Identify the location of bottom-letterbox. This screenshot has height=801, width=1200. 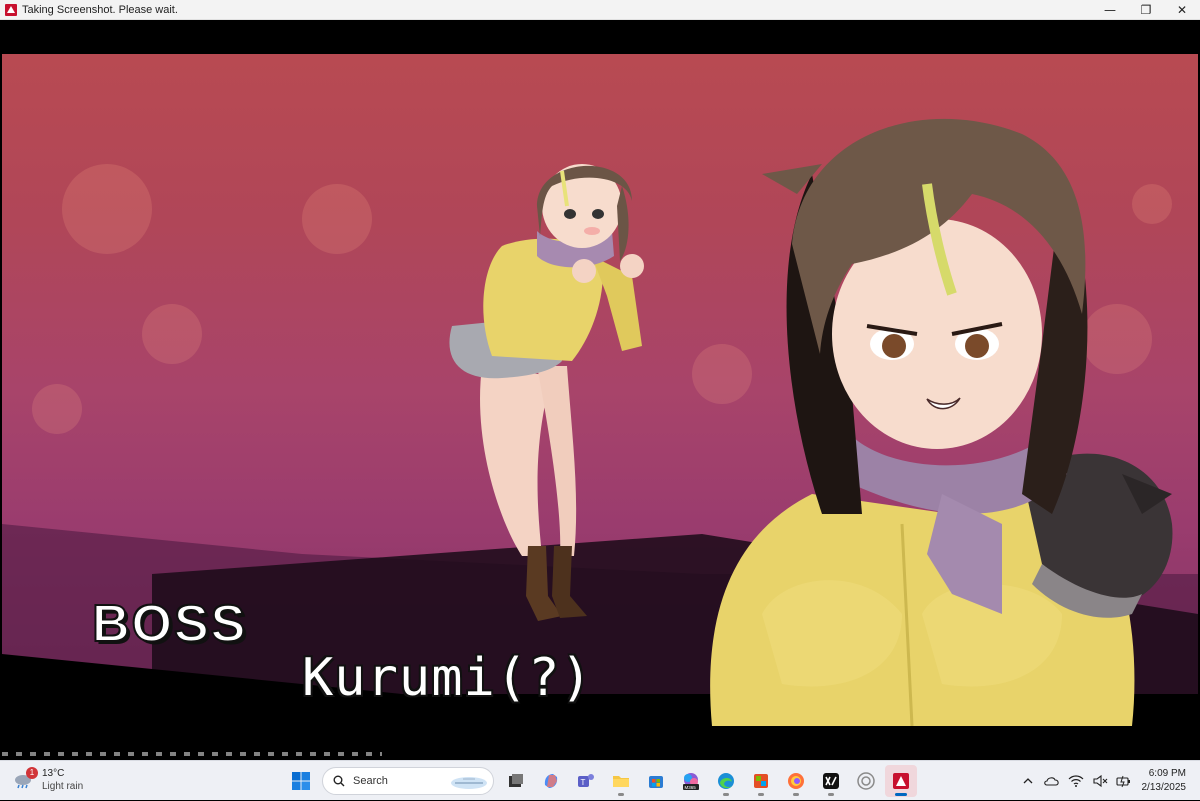
(600, 743).